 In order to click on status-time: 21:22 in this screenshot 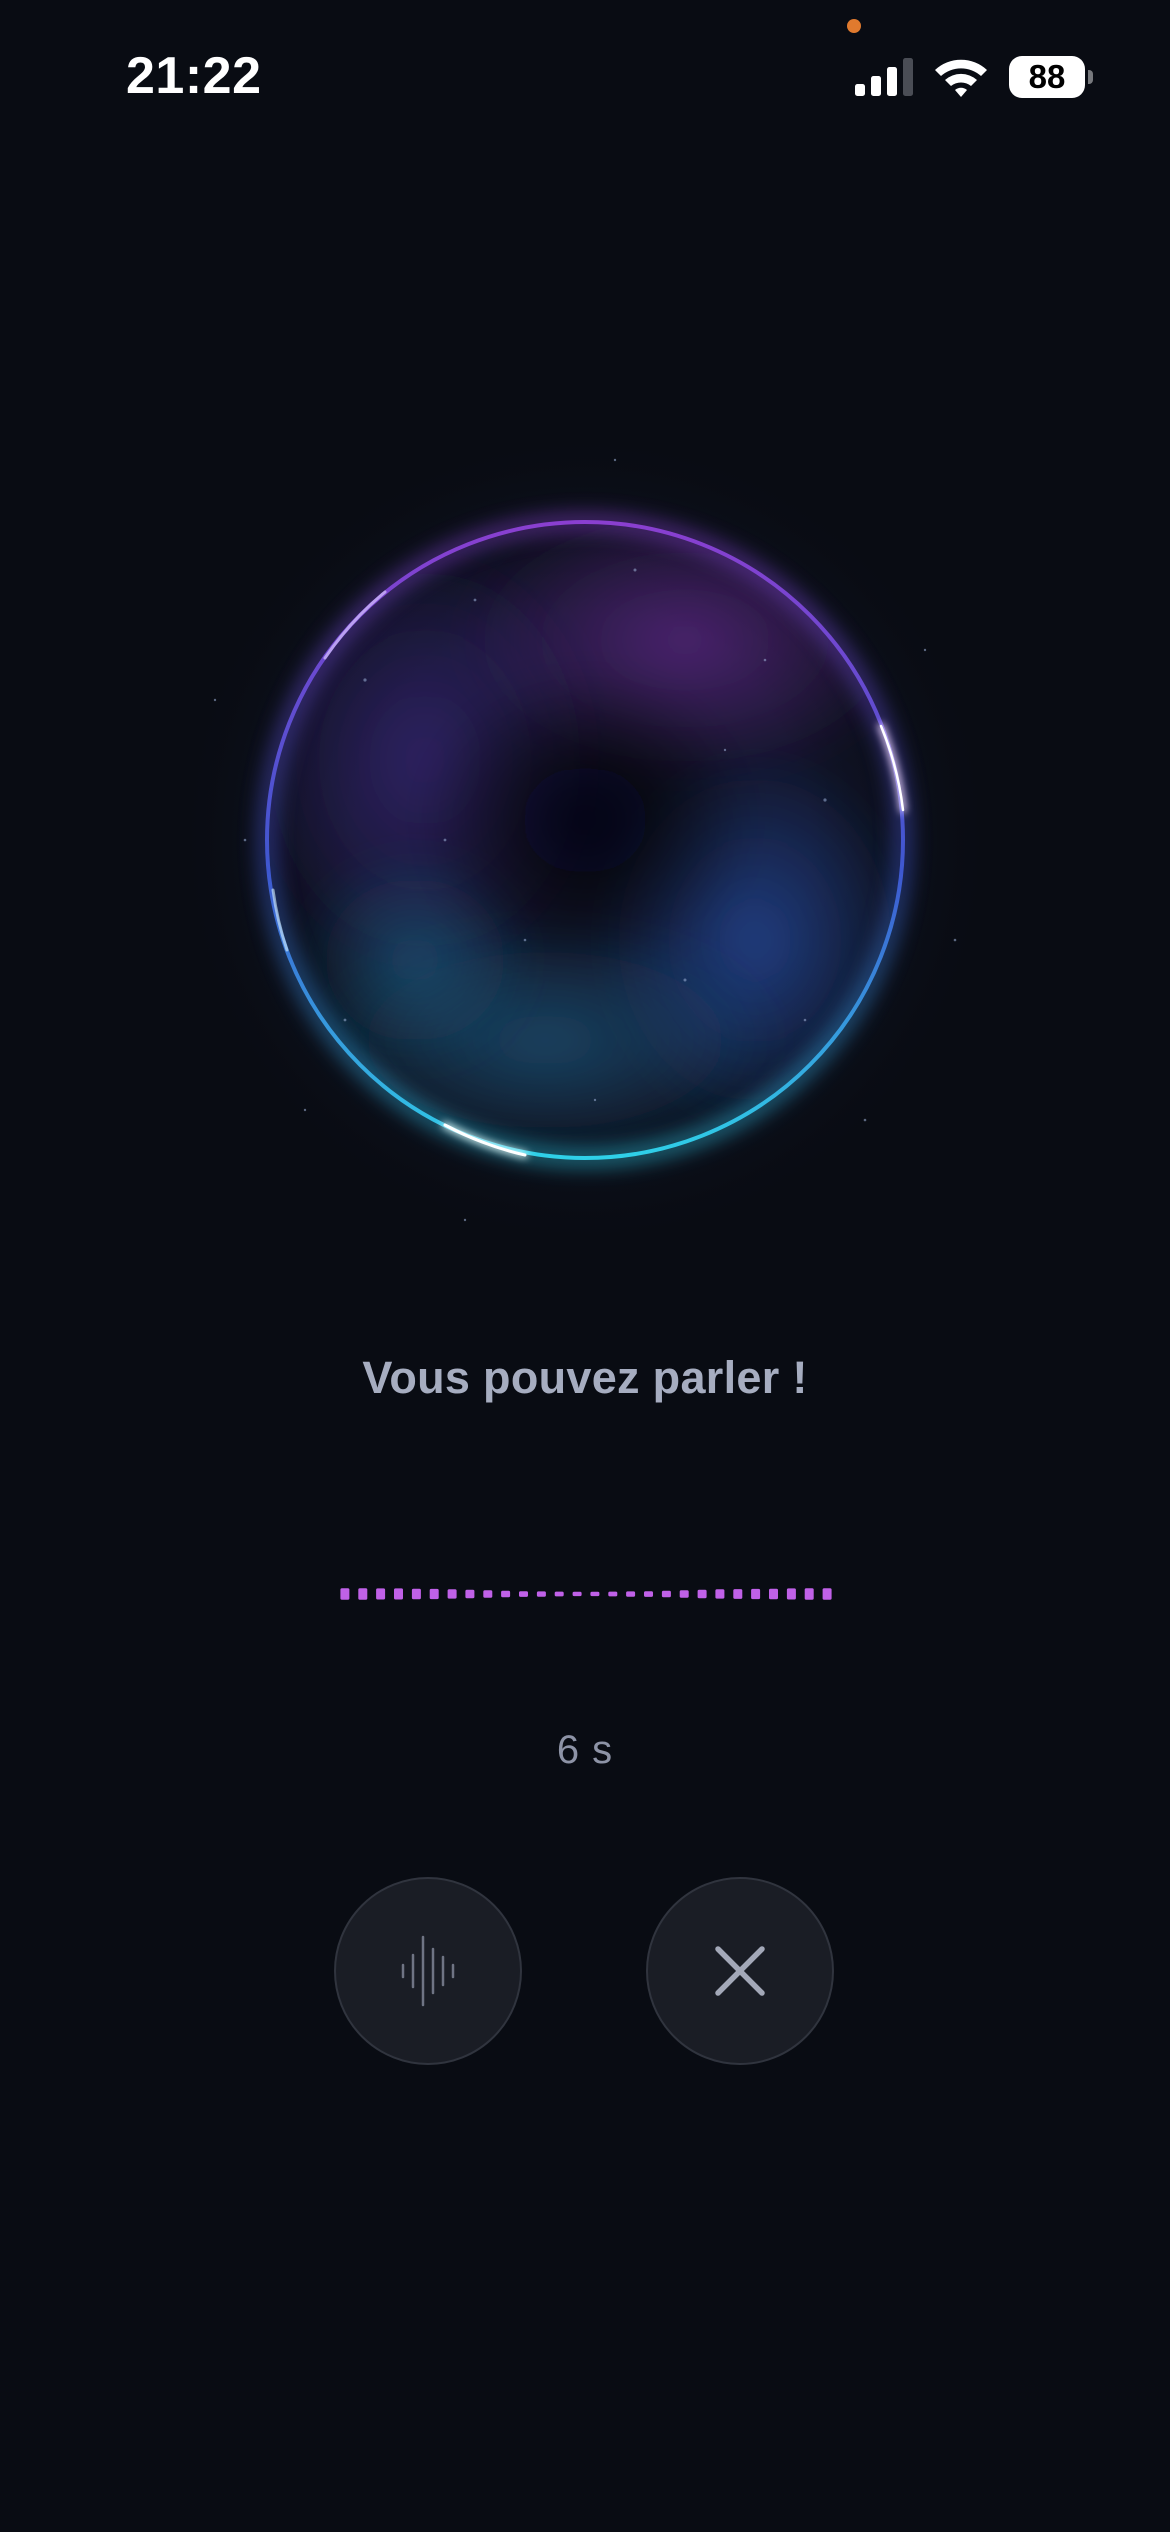, I will do `click(194, 76)`.